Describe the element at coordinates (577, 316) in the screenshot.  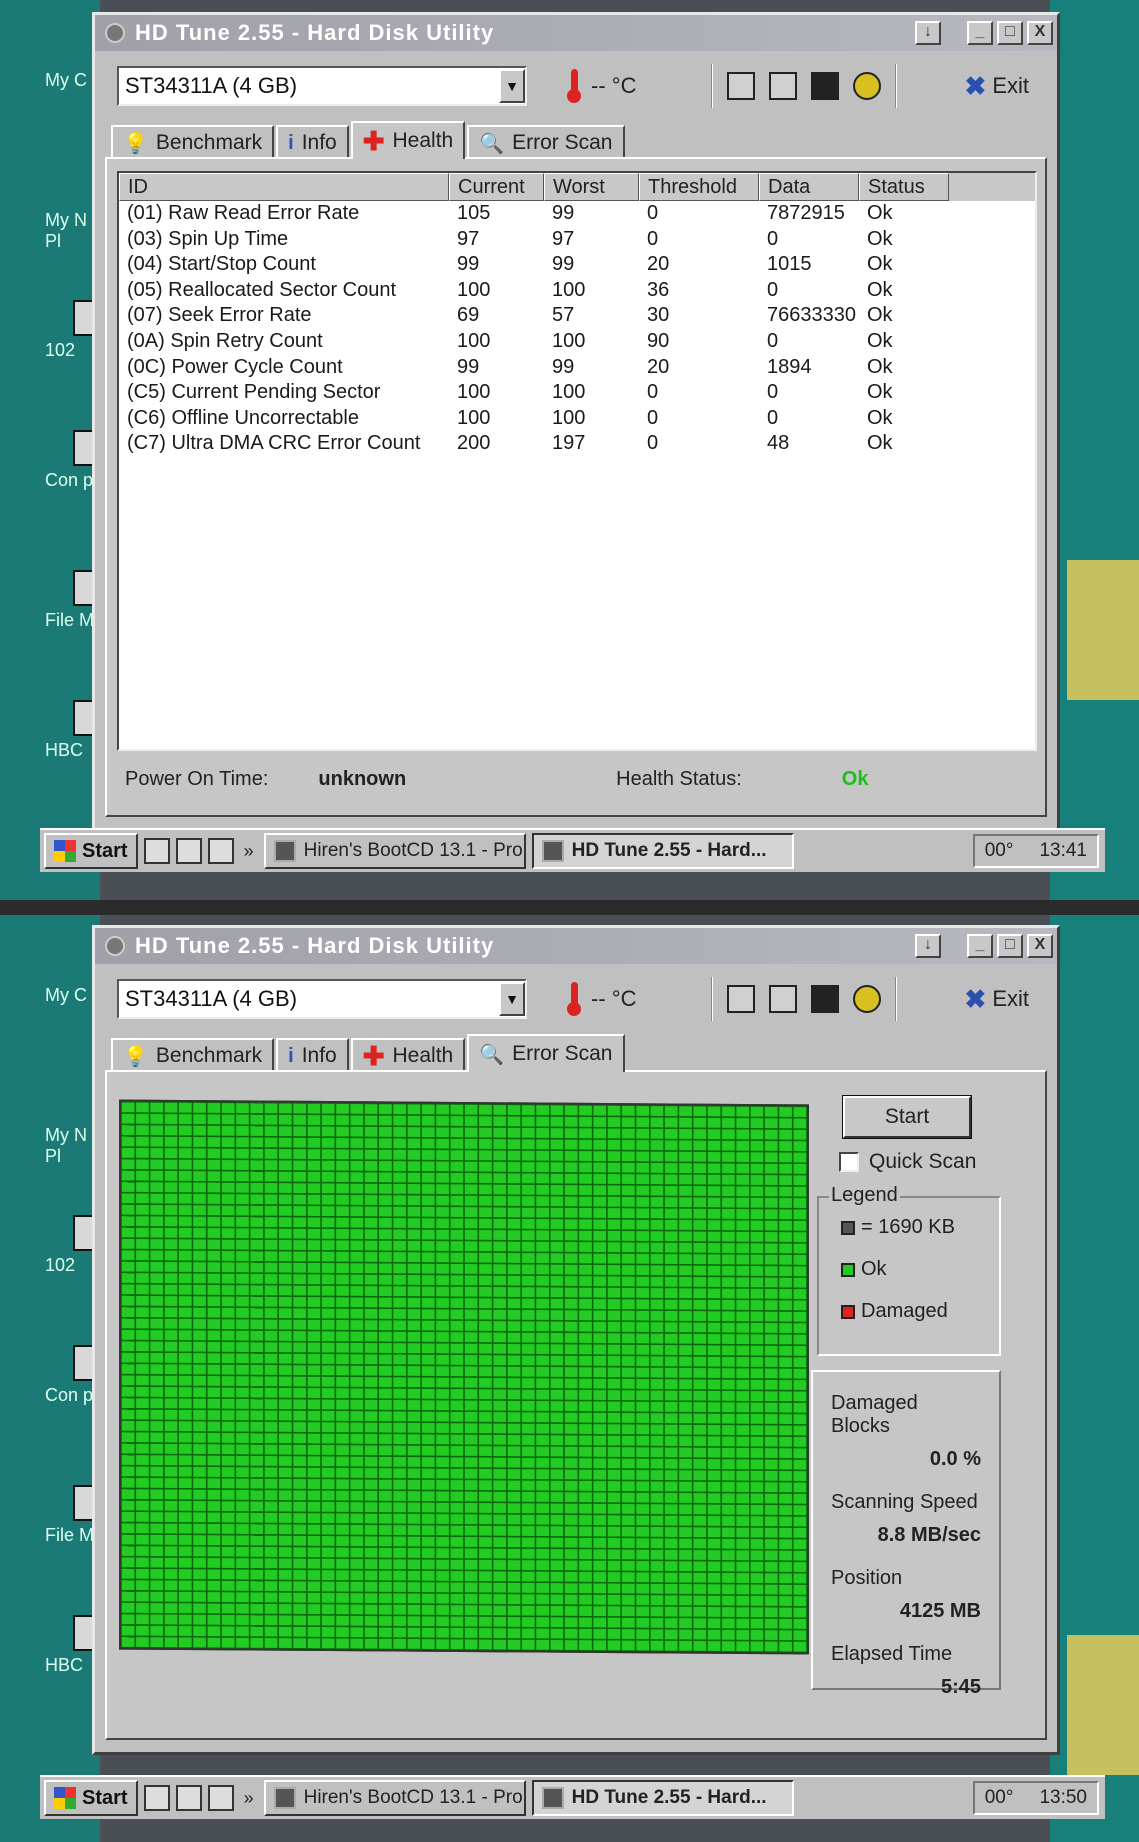
I see `table-row: (07) Seek Error Rate 69 57 30 76633330 Ok` at that location.